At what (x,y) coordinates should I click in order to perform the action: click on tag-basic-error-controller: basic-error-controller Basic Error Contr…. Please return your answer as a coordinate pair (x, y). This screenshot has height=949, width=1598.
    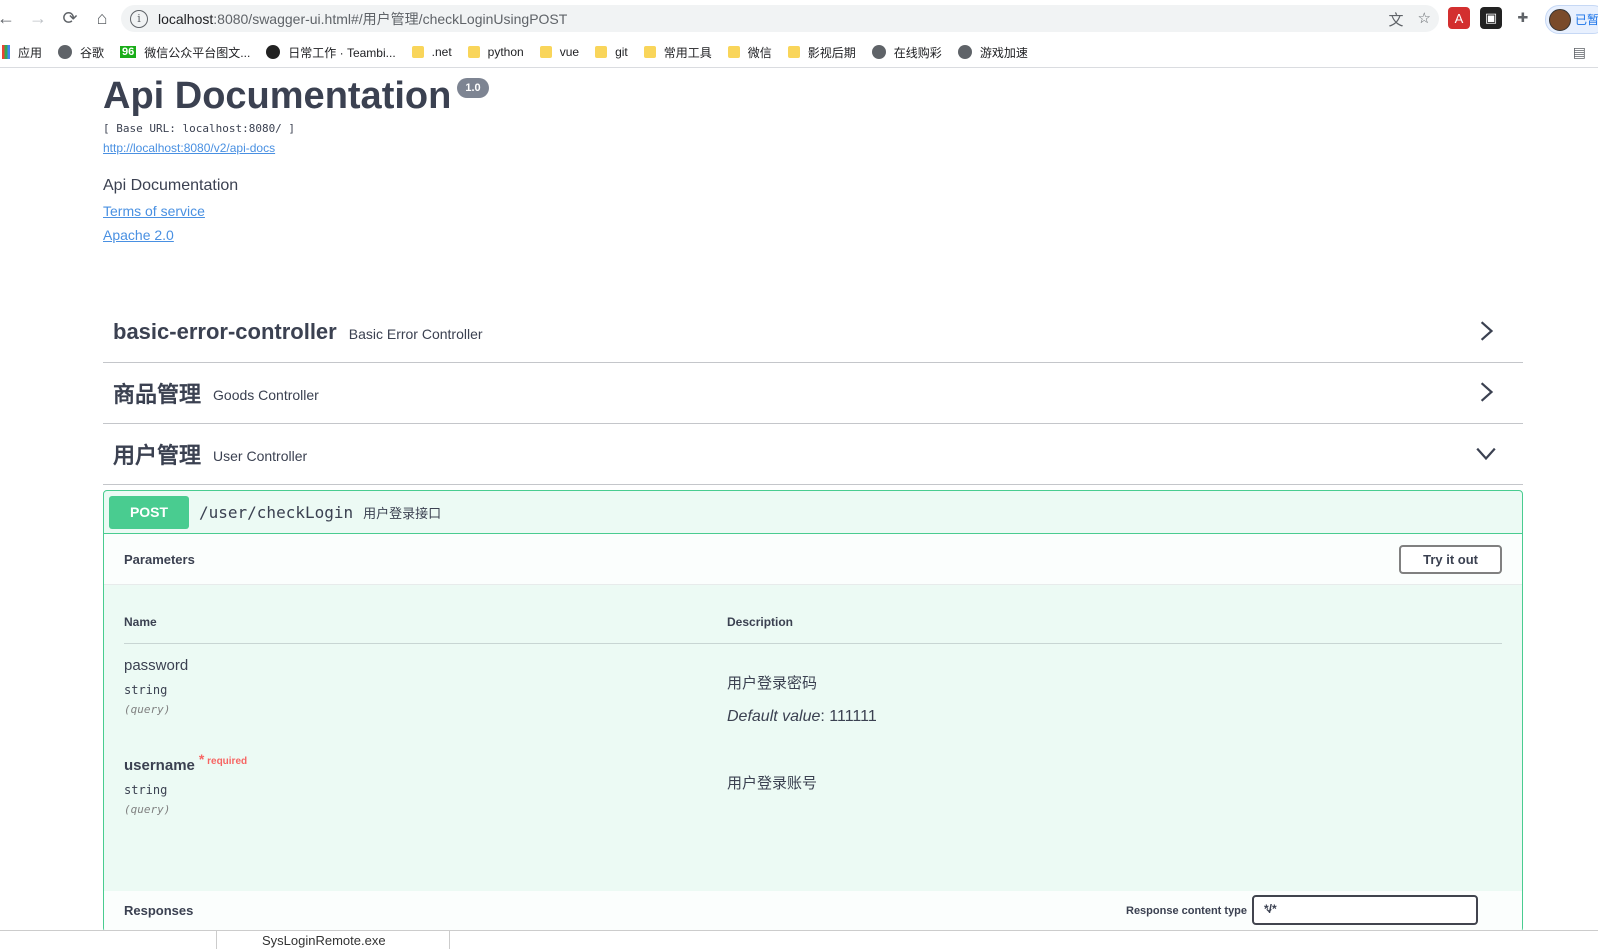
    Looking at the image, I should click on (813, 332).